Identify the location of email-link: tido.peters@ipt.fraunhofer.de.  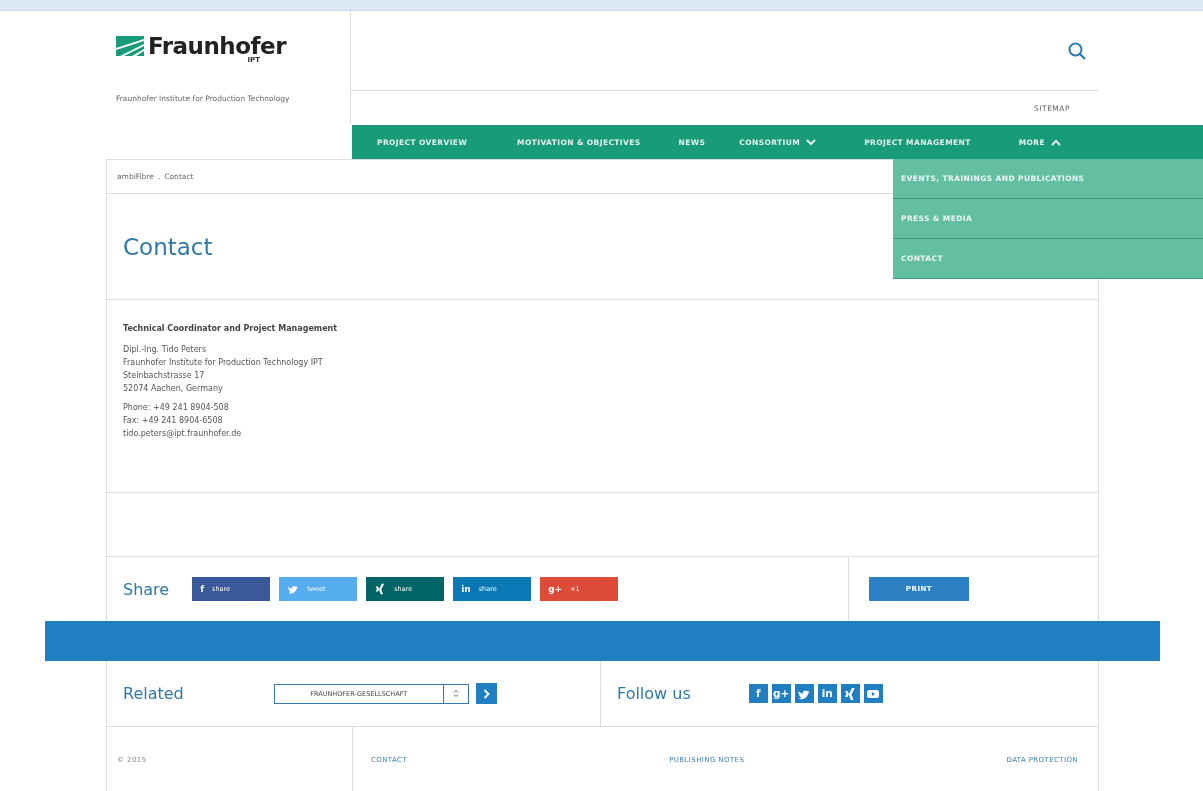
(182, 433).